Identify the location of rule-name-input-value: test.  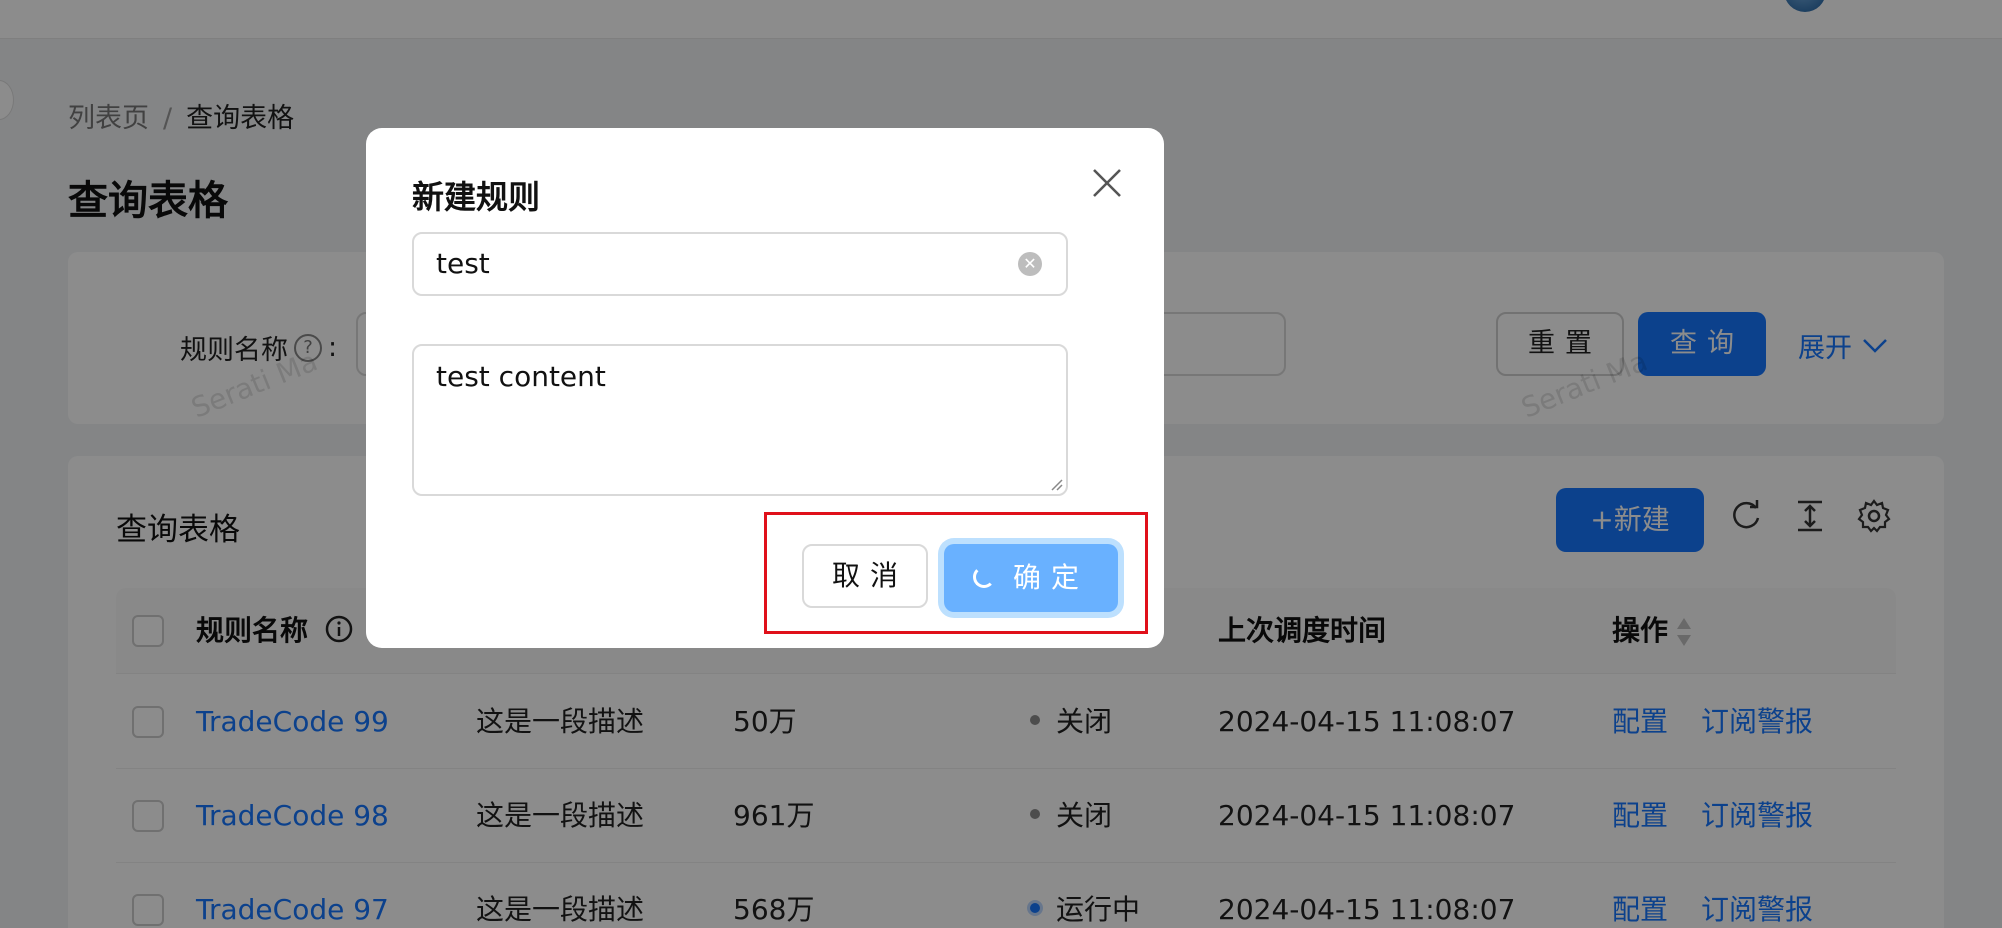
(463, 263).